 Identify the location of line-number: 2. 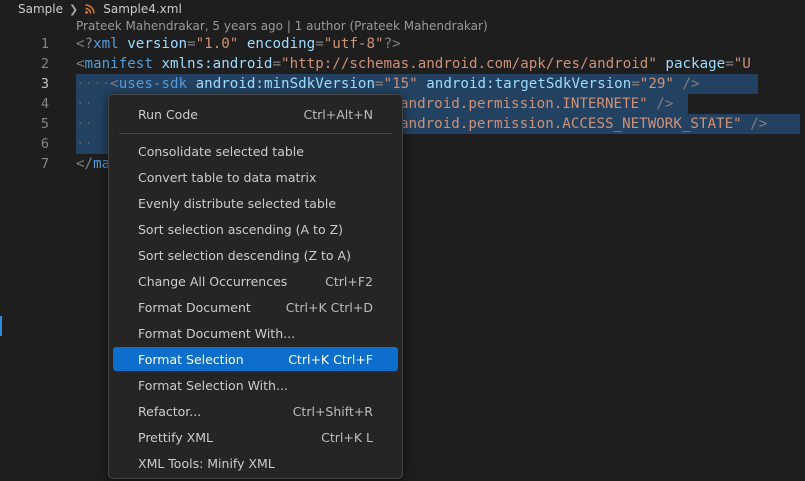
(44, 64).